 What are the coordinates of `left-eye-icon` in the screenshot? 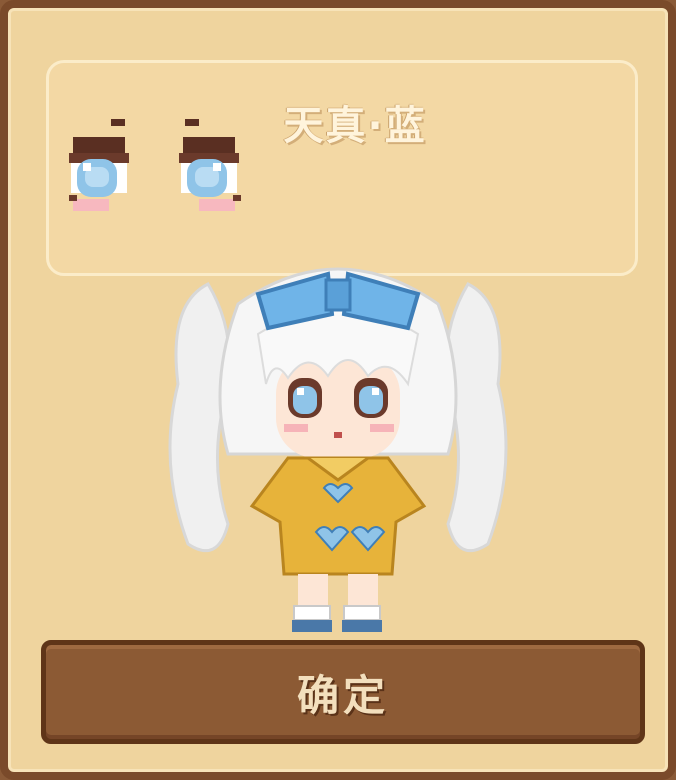 It's located at (99, 165).